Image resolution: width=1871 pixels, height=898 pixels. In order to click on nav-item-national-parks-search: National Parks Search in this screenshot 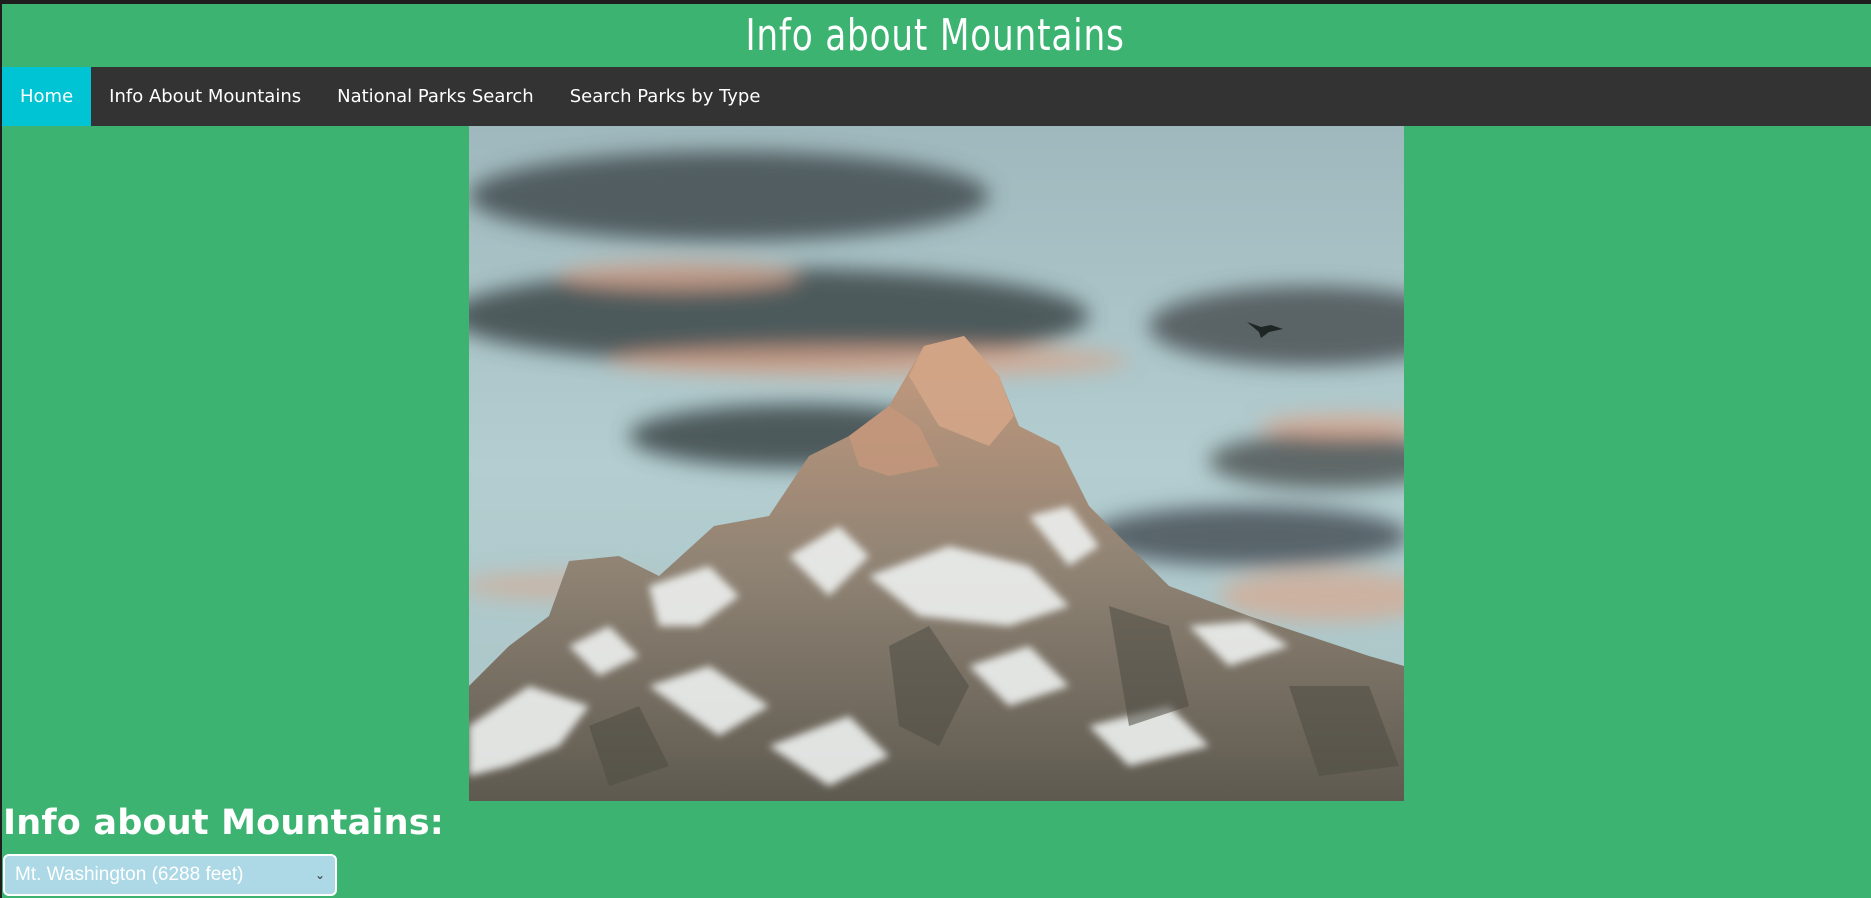, I will do `click(435, 96)`.